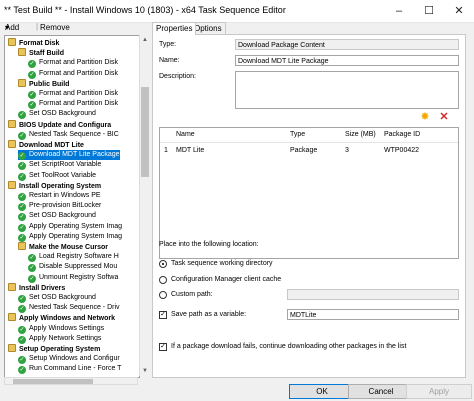  What do you see at coordinates (57, 176) in the screenshot?
I see `tree-step: ✓ Set ToolRoot Variable` at bounding box center [57, 176].